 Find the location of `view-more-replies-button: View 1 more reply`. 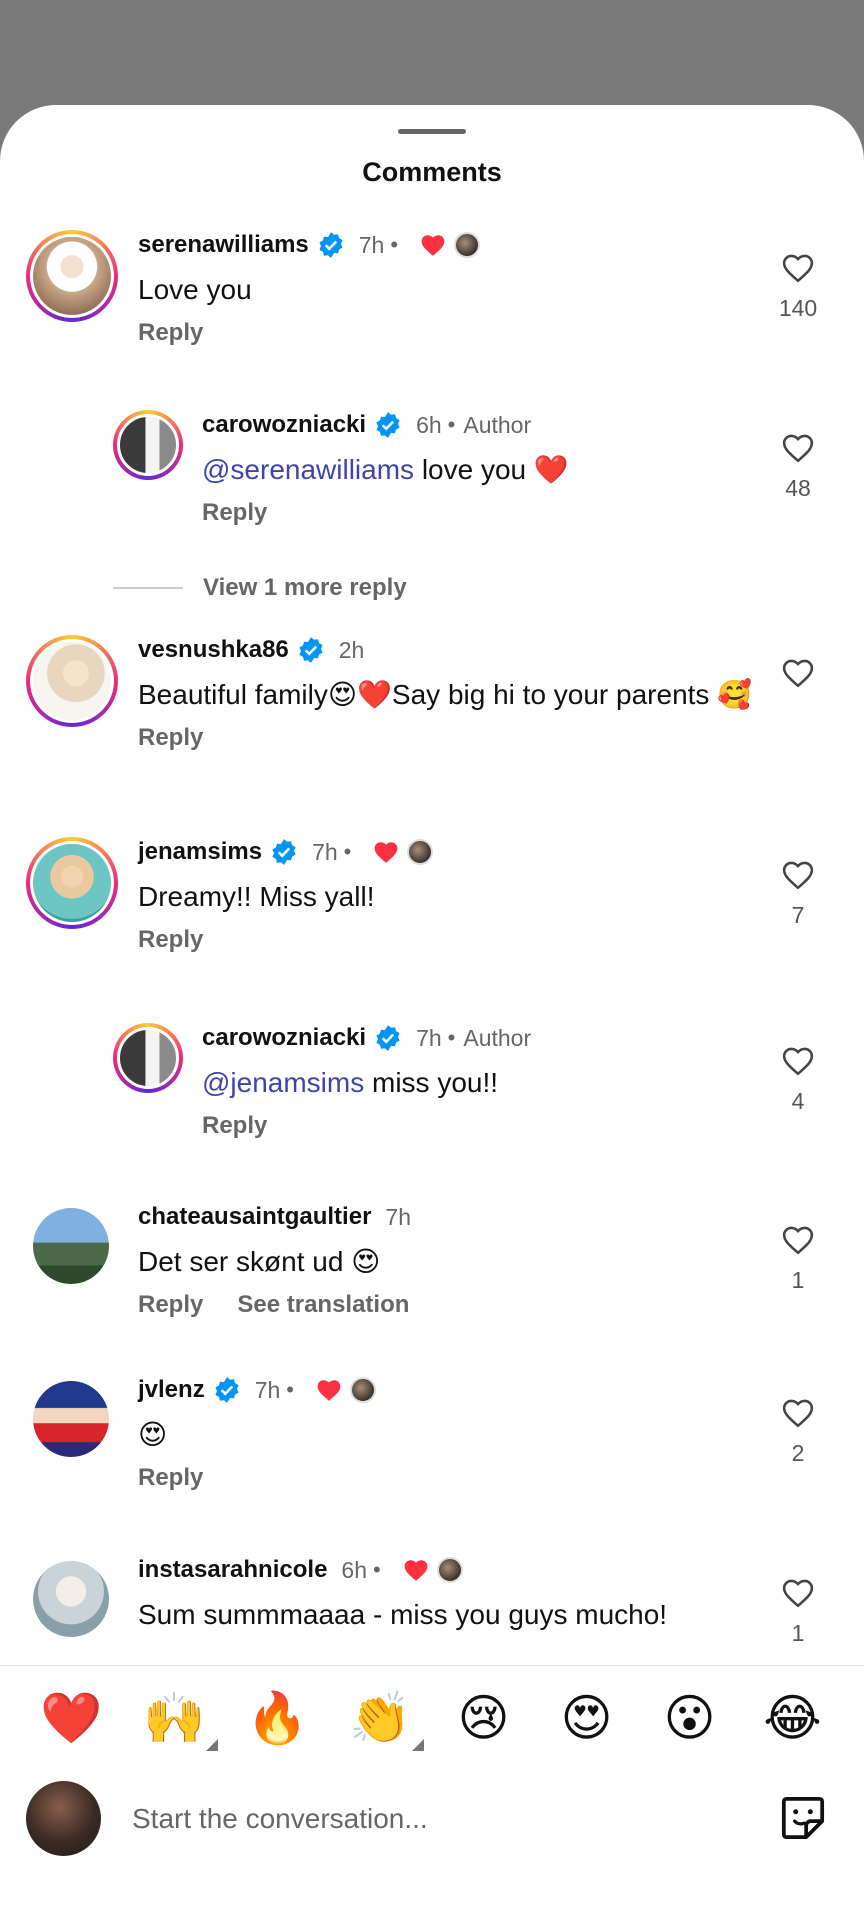

view-more-replies-button: View 1 more reply is located at coordinates (260, 588).